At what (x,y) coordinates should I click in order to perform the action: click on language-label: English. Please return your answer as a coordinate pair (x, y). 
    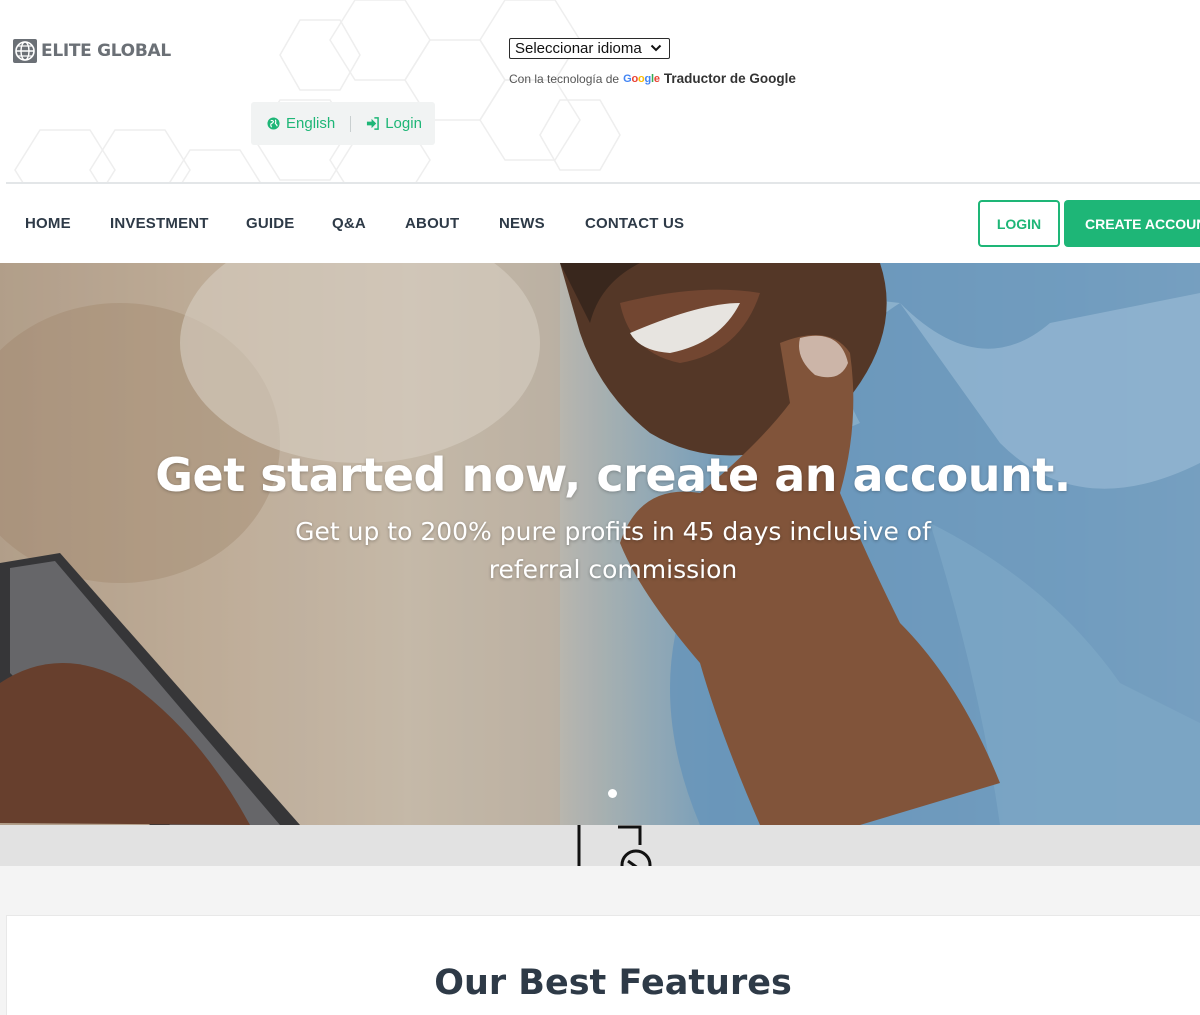
    Looking at the image, I should click on (311, 123).